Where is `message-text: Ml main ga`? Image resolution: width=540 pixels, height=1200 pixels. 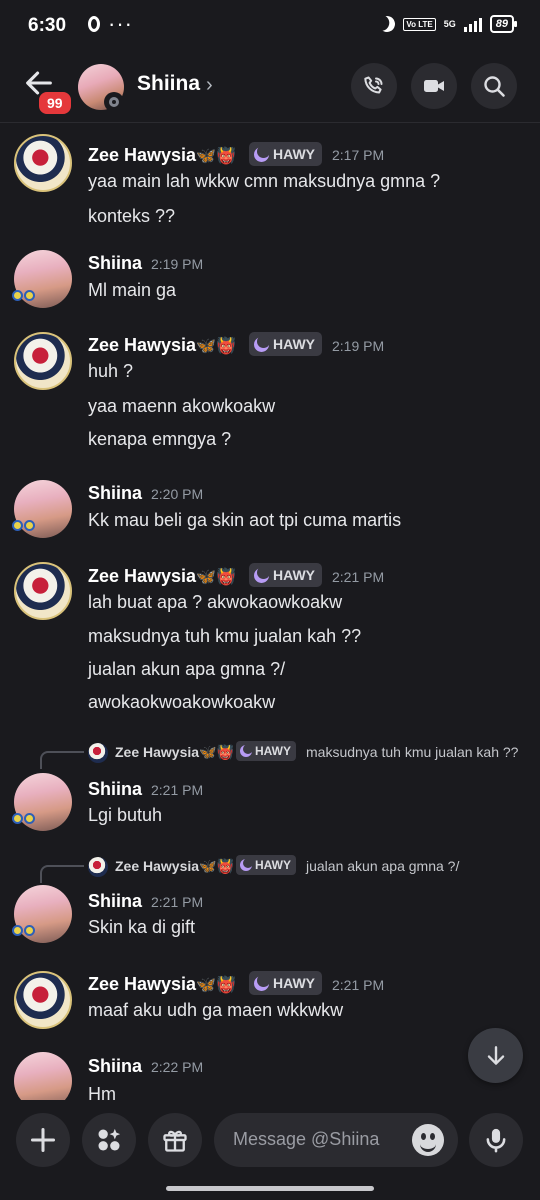
message-text: Ml main ga is located at coordinates (132, 290).